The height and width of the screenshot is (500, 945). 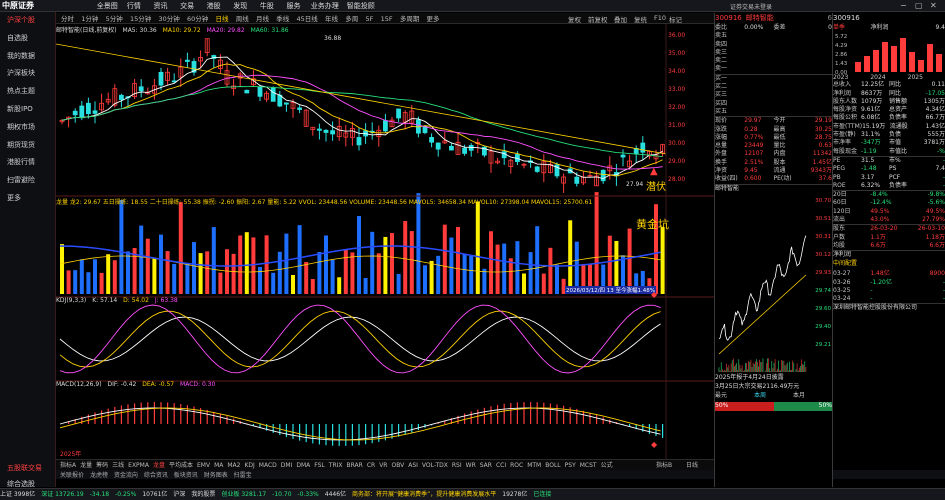 I want to click on period-tab: 45日线, so click(x=306, y=19).